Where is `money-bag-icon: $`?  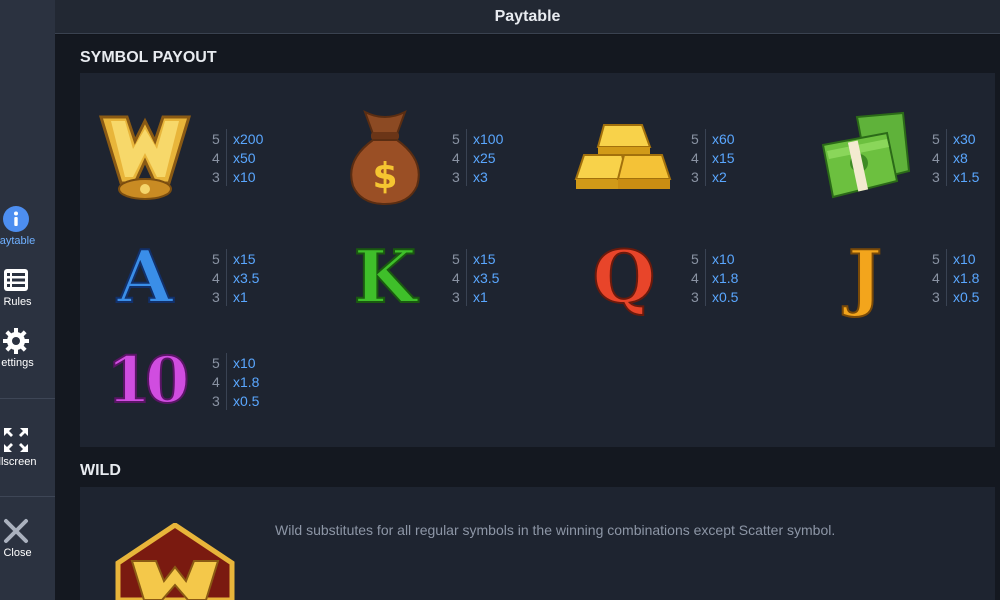 money-bag-icon: $ is located at coordinates (385, 157).